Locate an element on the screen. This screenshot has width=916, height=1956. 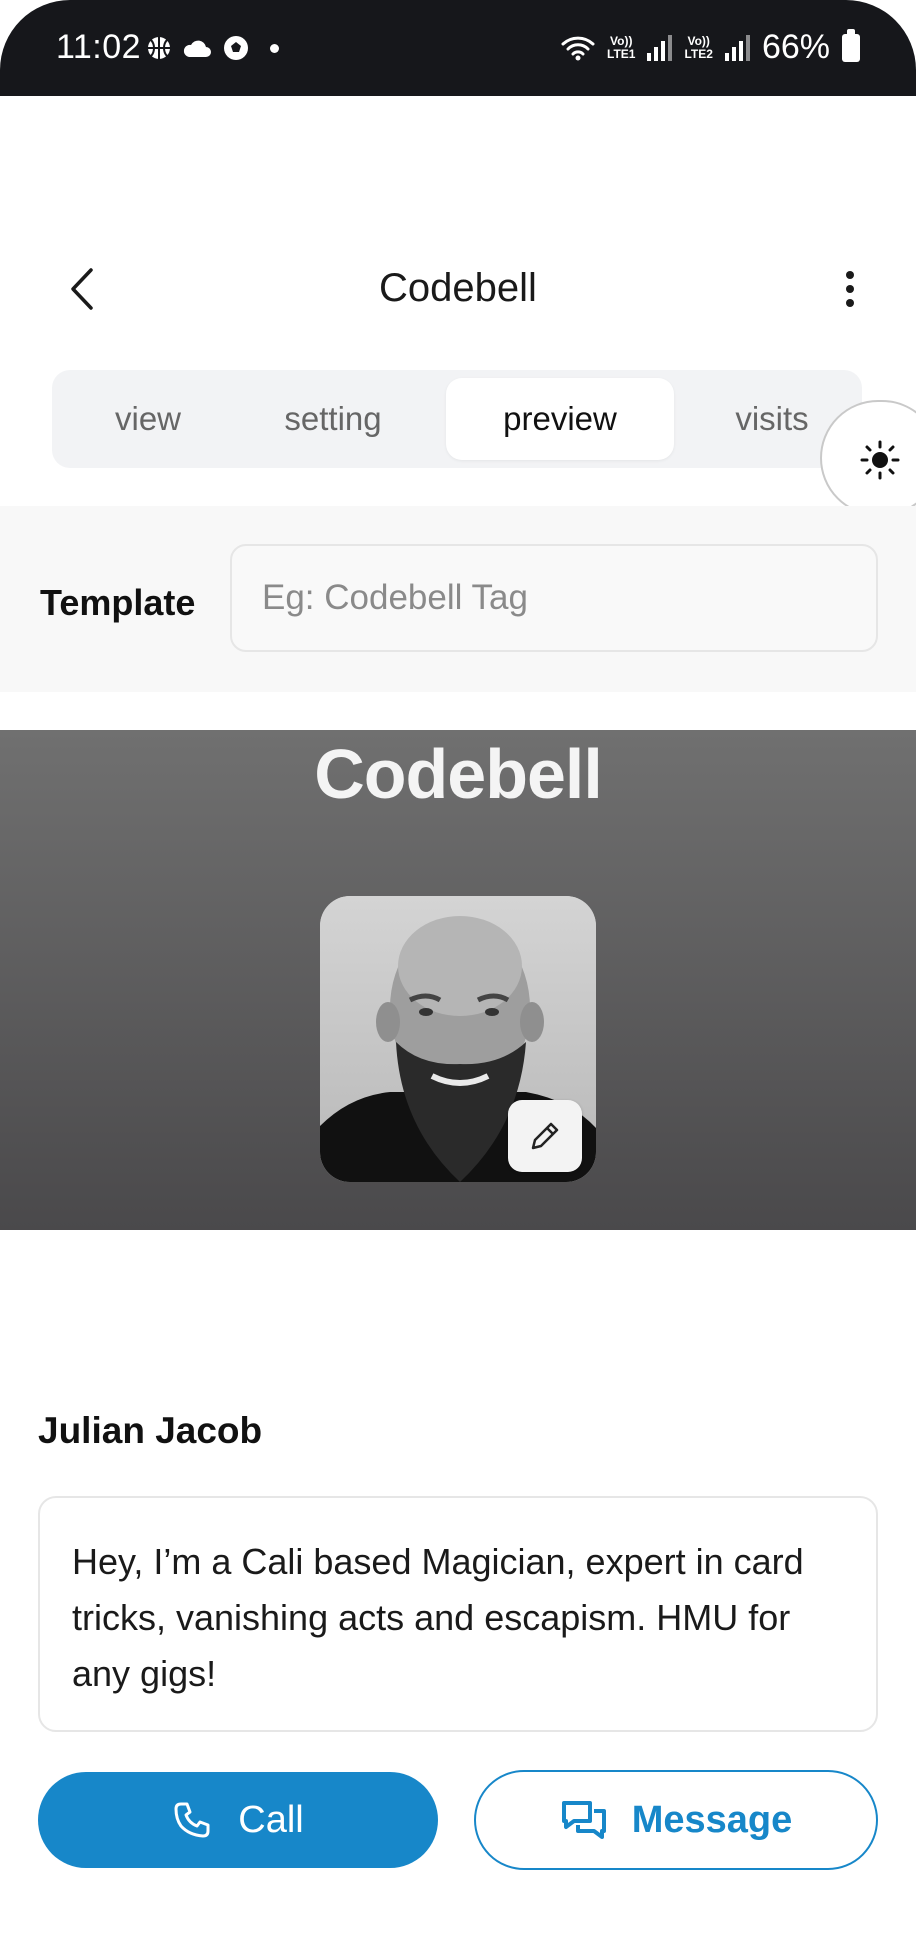
phone-icon is located at coordinates (192, 1820).